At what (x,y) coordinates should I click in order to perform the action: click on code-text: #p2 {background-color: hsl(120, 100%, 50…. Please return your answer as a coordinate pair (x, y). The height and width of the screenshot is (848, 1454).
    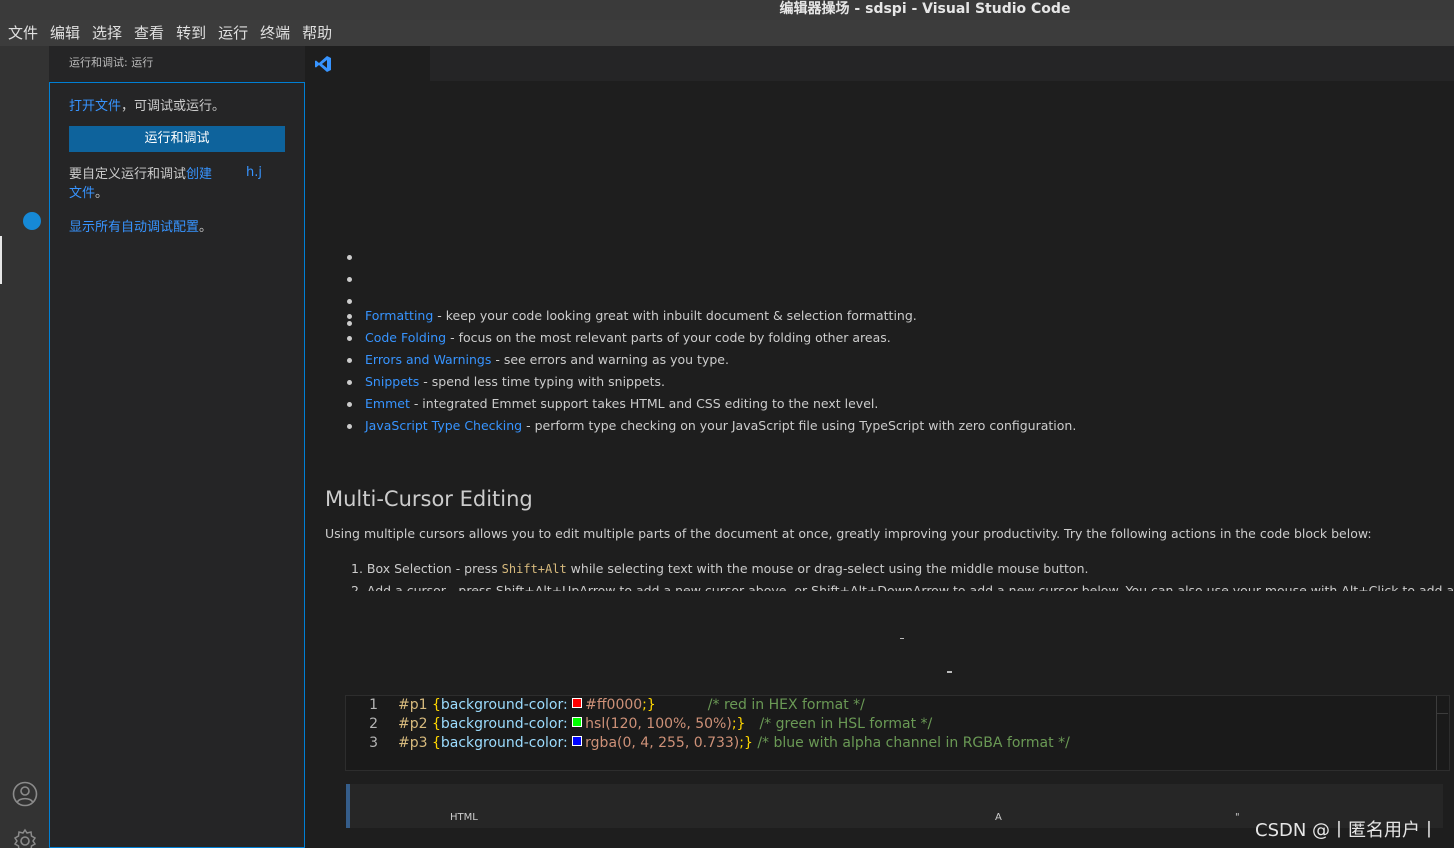
    Looking at the image, I should click on (665, 724).